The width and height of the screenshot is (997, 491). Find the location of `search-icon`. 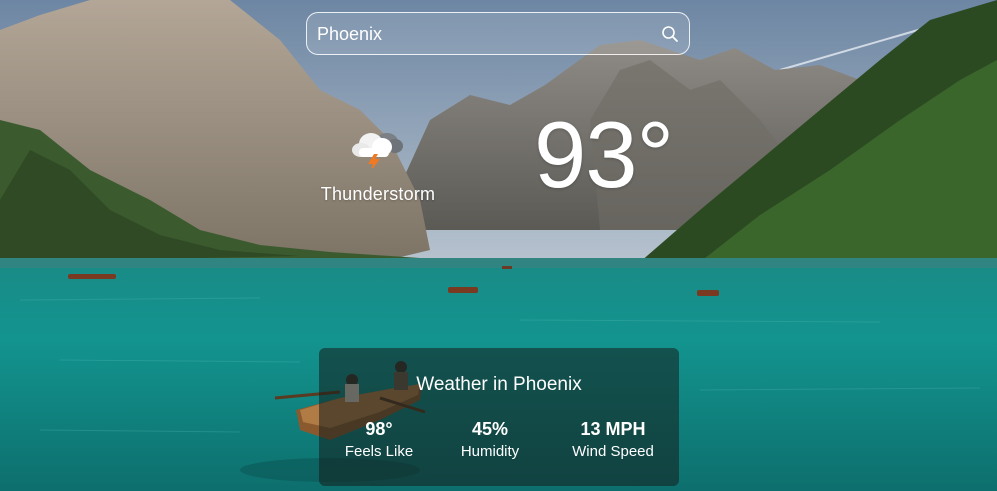

search-icon is located at coordinates (670, 34).